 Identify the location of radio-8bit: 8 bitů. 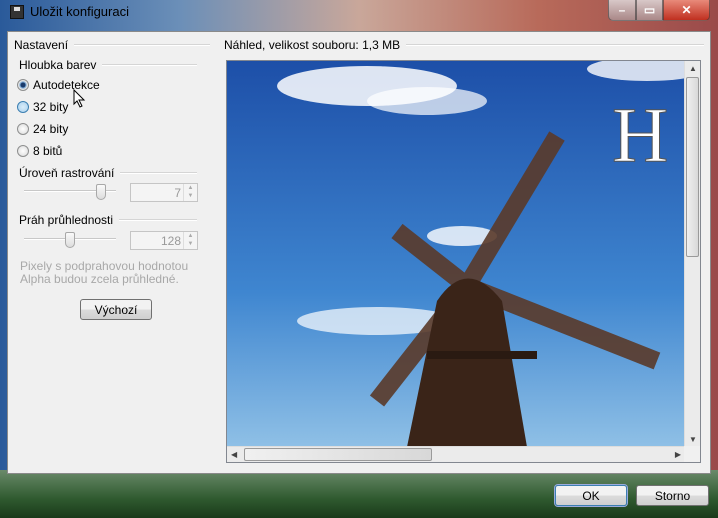
(39, 151).